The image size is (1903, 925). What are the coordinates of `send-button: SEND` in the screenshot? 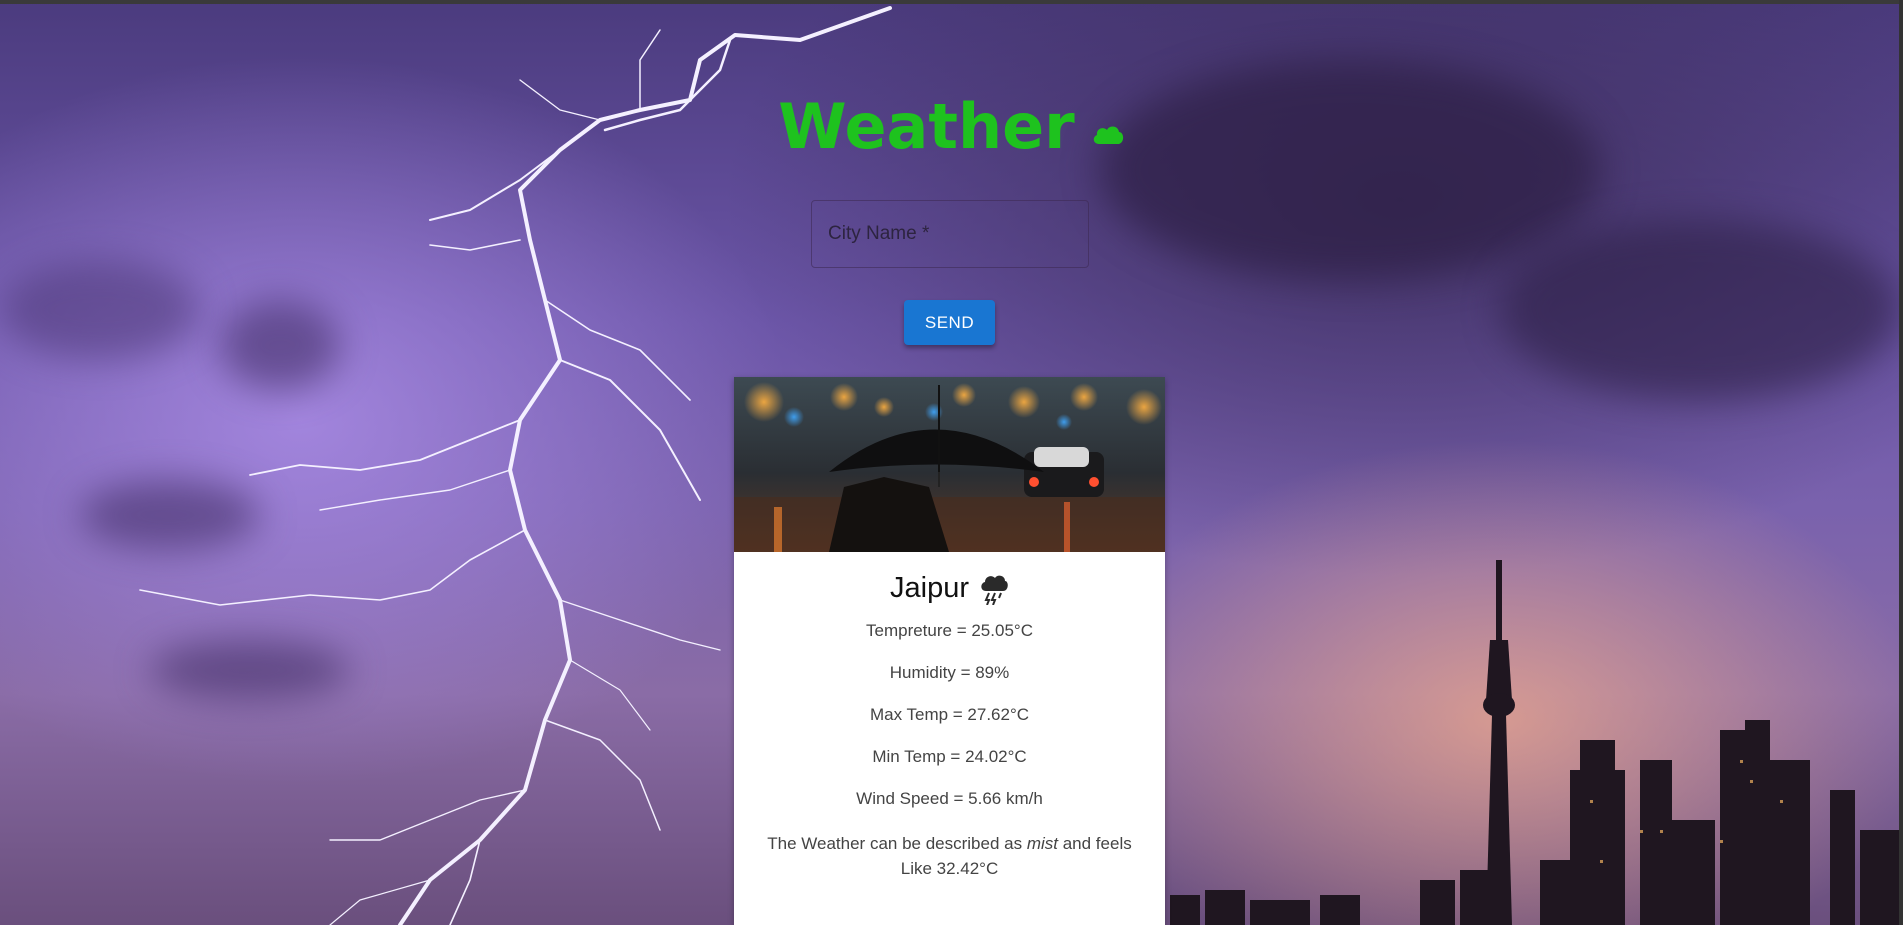 It's located at (949, 322).